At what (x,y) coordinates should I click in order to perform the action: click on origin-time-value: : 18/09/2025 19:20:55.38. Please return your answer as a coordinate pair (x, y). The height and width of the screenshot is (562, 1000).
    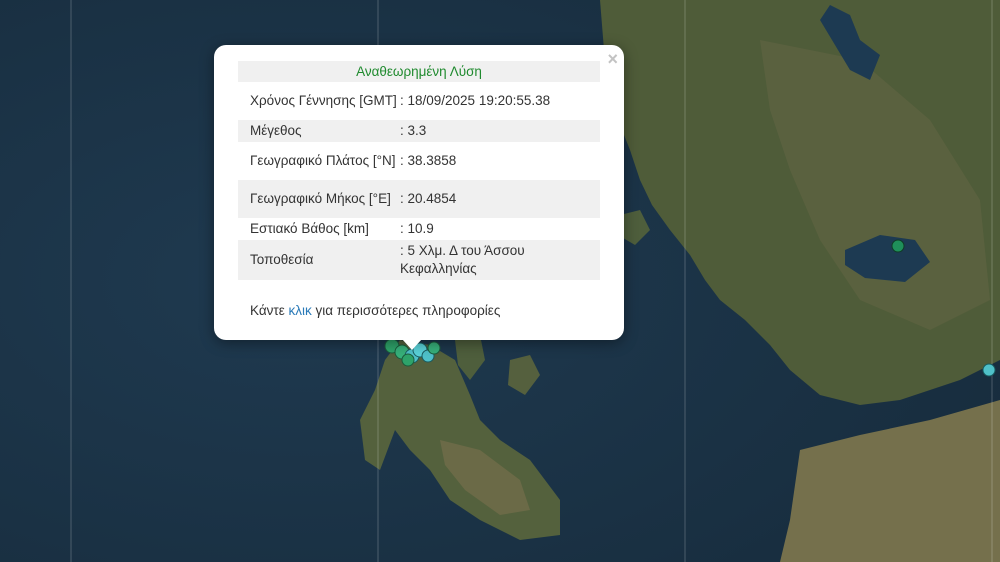
    Looking at the image, I should click on (475, 100).